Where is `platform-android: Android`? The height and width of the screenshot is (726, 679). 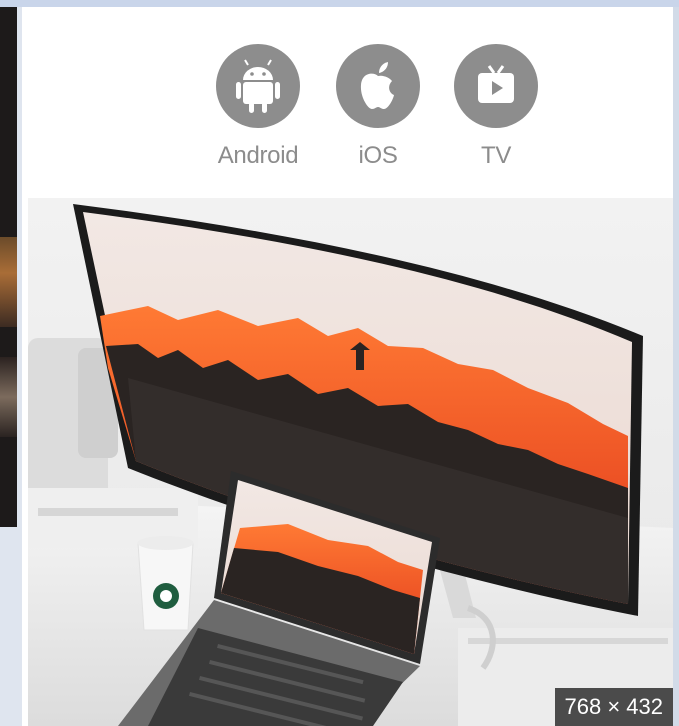 platform-android: Android is located at coordinates (258, 107).